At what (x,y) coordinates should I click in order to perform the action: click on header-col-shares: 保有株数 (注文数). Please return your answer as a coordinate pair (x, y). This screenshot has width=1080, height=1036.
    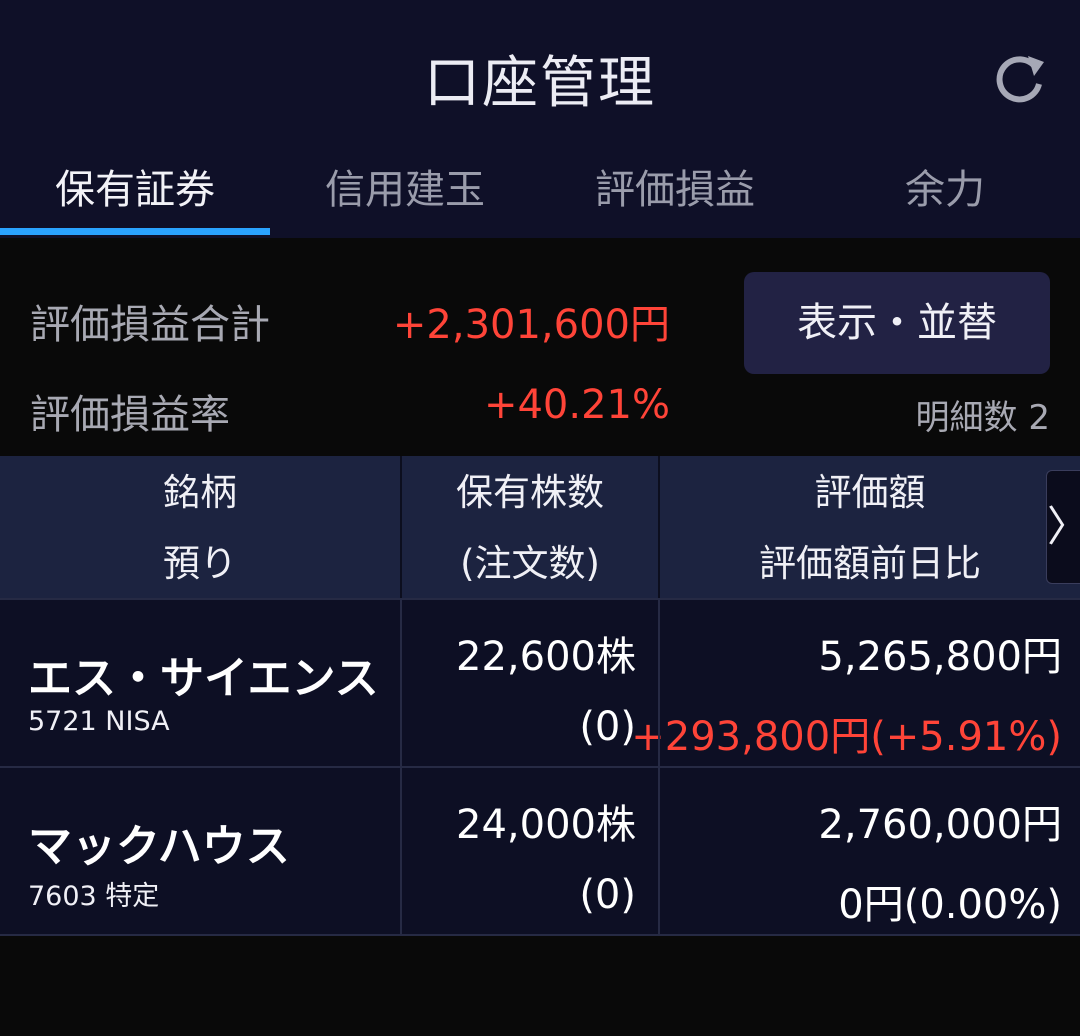
    Looking at the image, I should click on (530, 527).